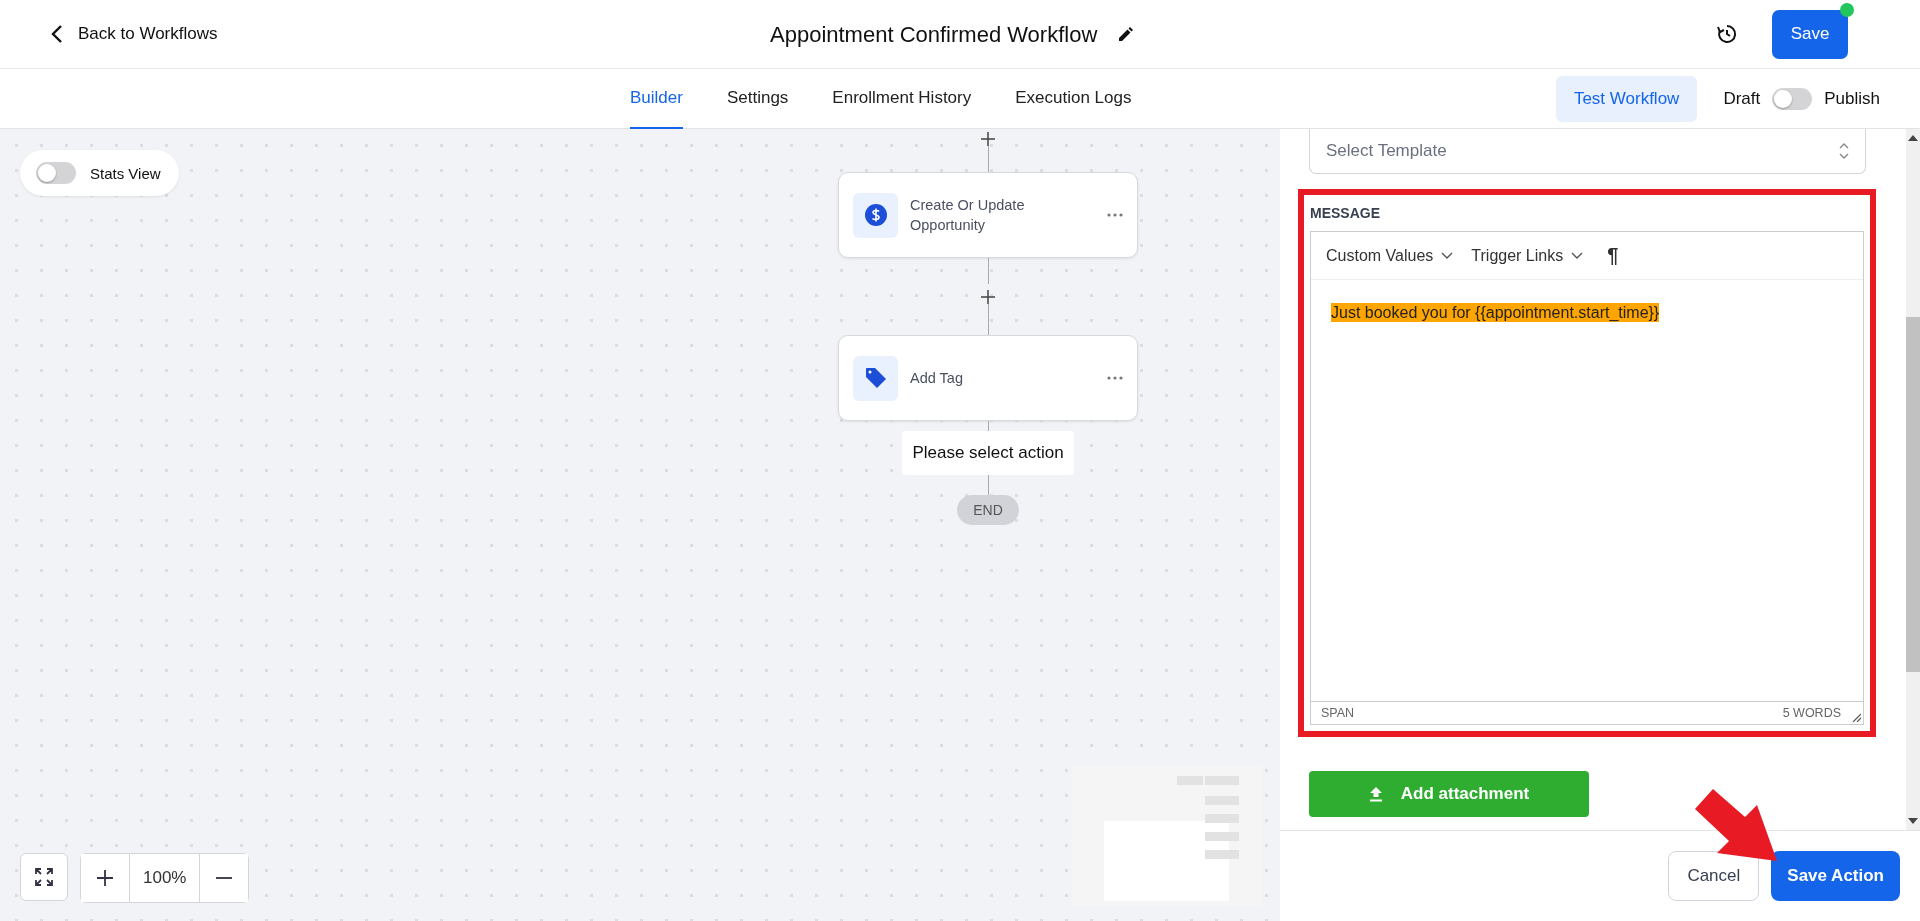  What do you see at coordinates (1811, 713) in the screenshot?
I see `word-count: 5 WORDS` at bounding box center [1811, 713].